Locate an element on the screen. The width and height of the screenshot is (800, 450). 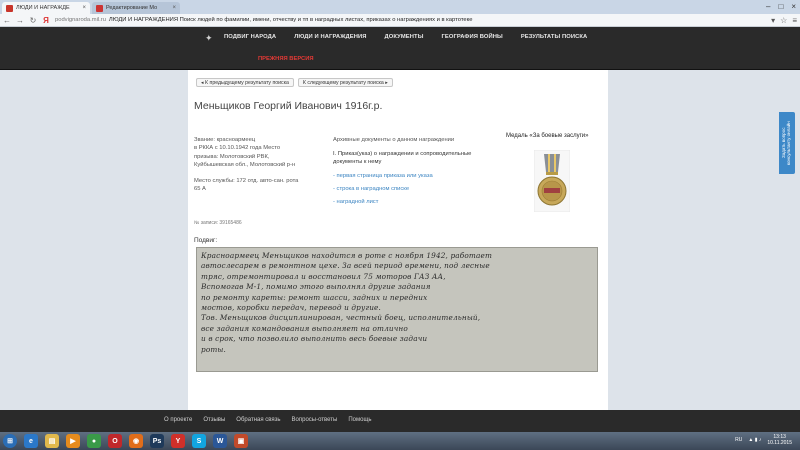
consultant-side-tab: Задать вопрос консультанту онлайн is located at coordinates (787, 143).